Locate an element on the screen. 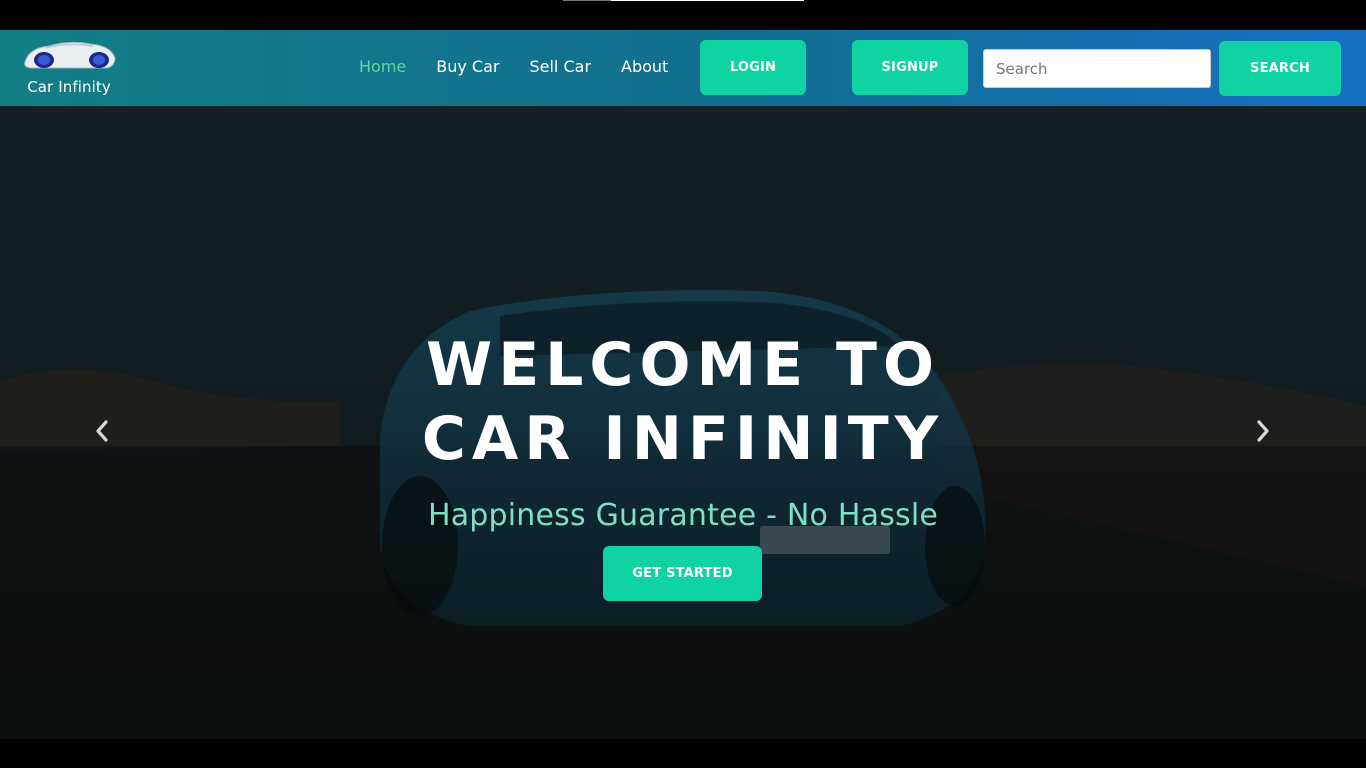 This screenshot has width=1366, height=768. browser-top-strip is located at coordinates (683, 15).